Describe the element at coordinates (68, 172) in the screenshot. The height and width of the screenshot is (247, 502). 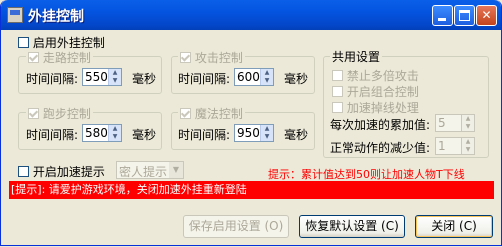
I see `accel-prompt-label: 开启加速提示` at that location.